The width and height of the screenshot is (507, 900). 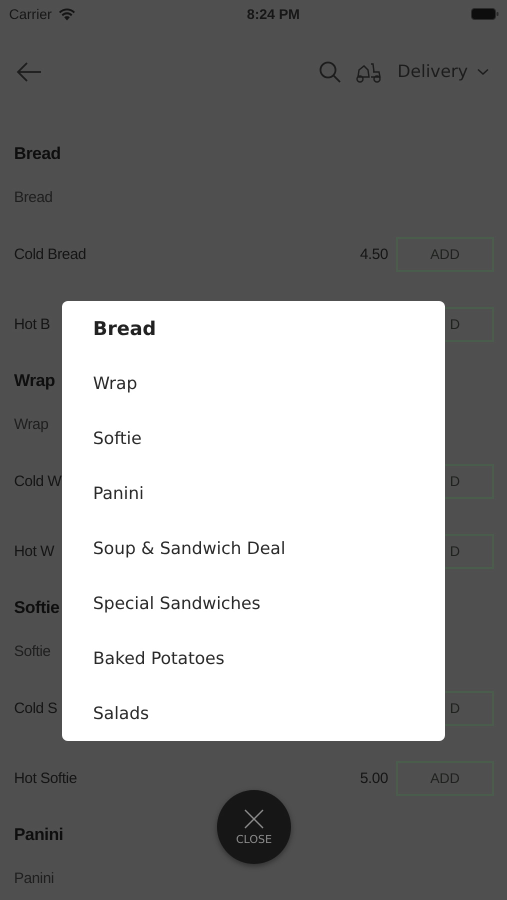 What do you see at coordinates (32, 324) in the screenshot?
I see `item-name: Hot B` at bounding box center [32, 324].